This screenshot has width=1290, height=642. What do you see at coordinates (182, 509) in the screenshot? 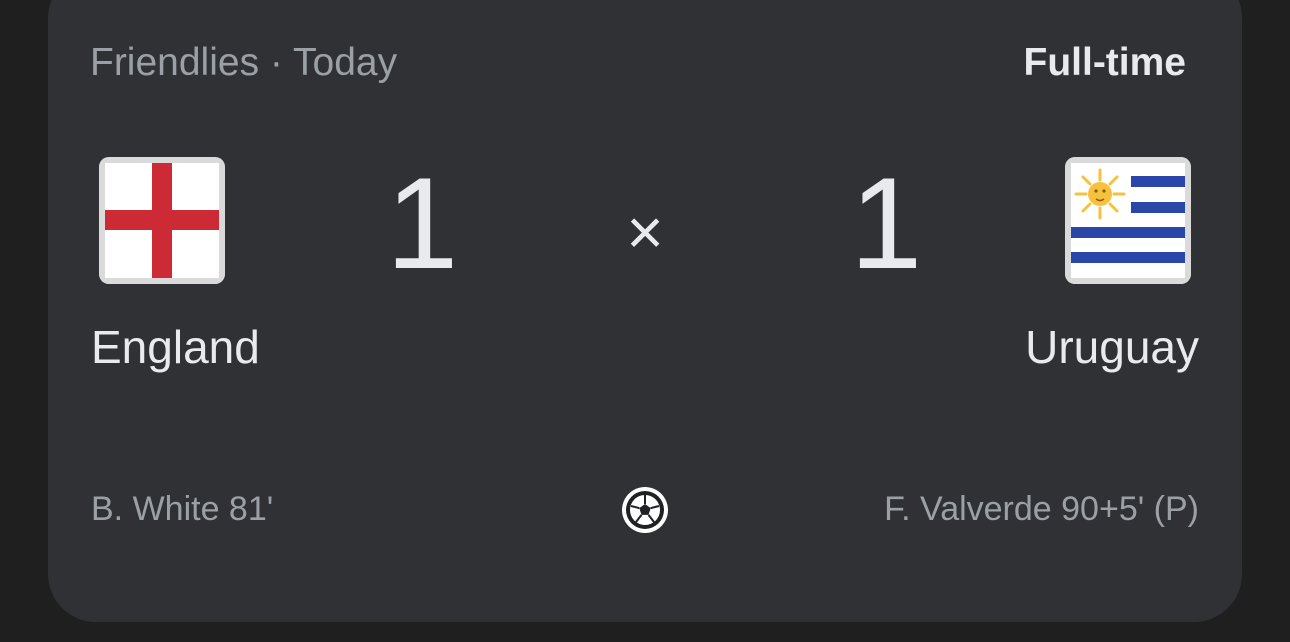
I see `home-goal-scorers: B. White 81'` at bounding box center [182, 509].